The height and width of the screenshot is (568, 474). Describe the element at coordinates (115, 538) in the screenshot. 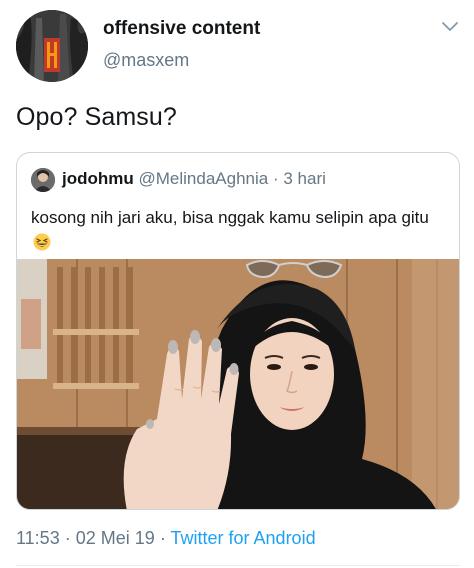

I see `tweet-date: 02 Mei 19` at that location.